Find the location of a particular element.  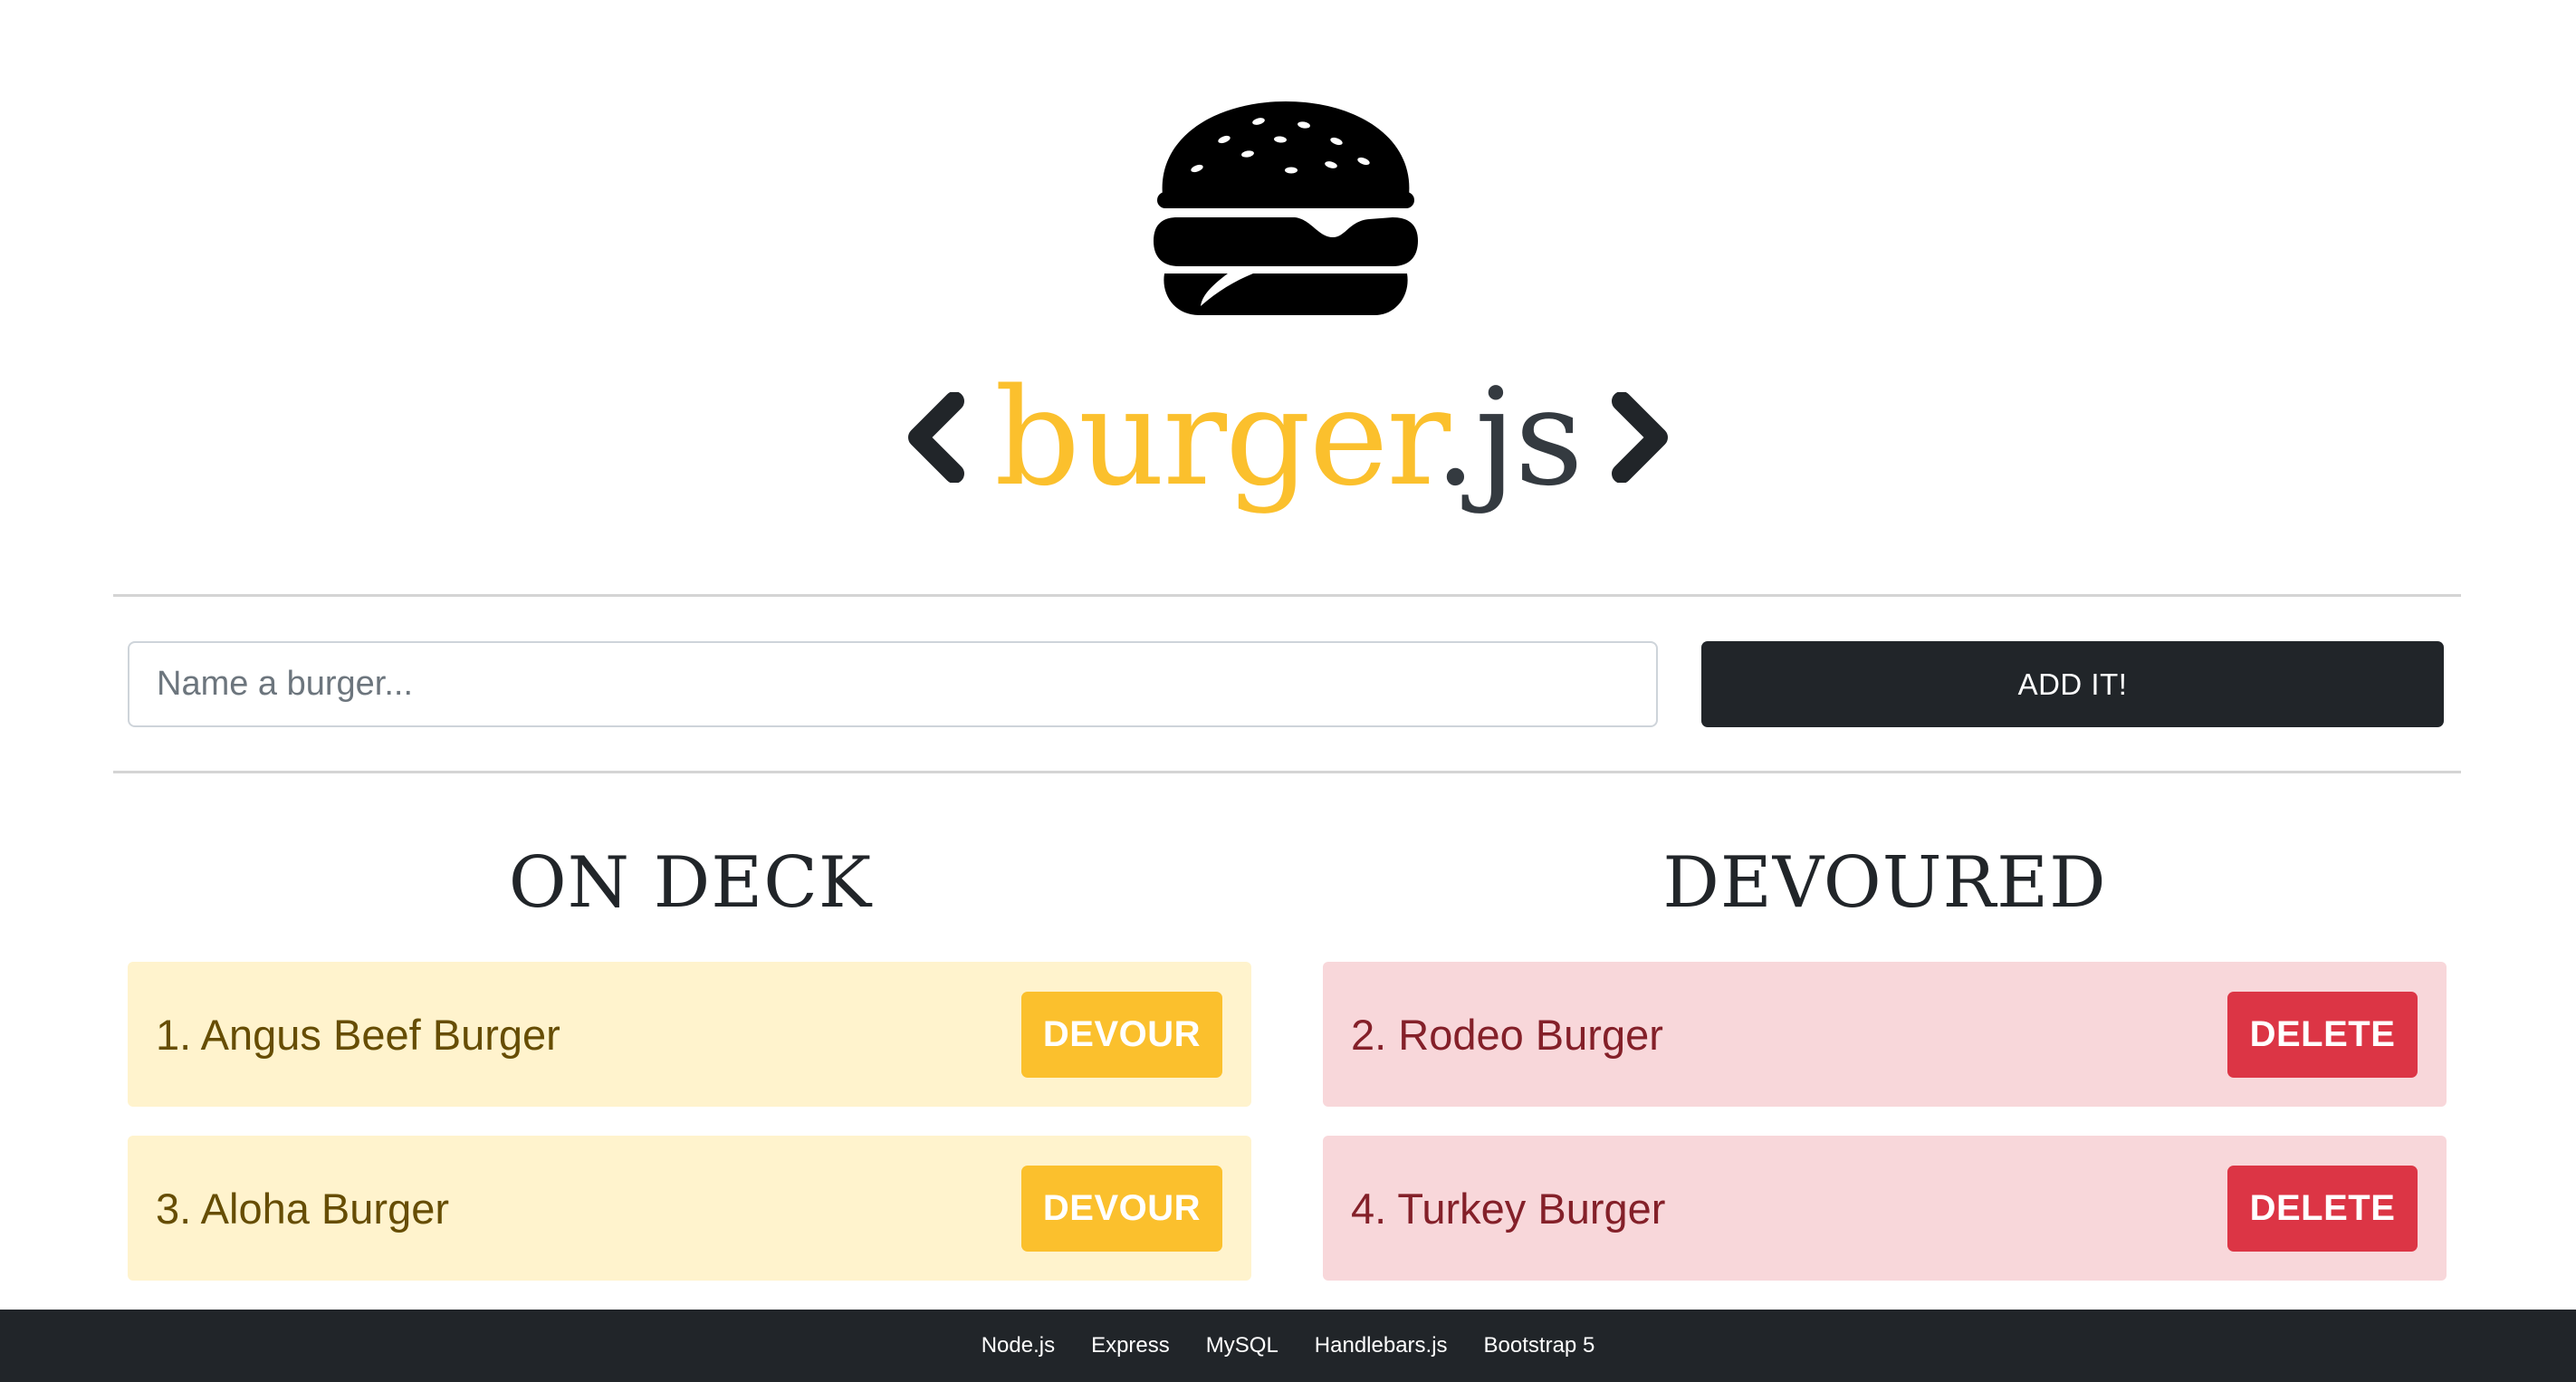

site-title: burger.js is located at coordinates (1288, 437).